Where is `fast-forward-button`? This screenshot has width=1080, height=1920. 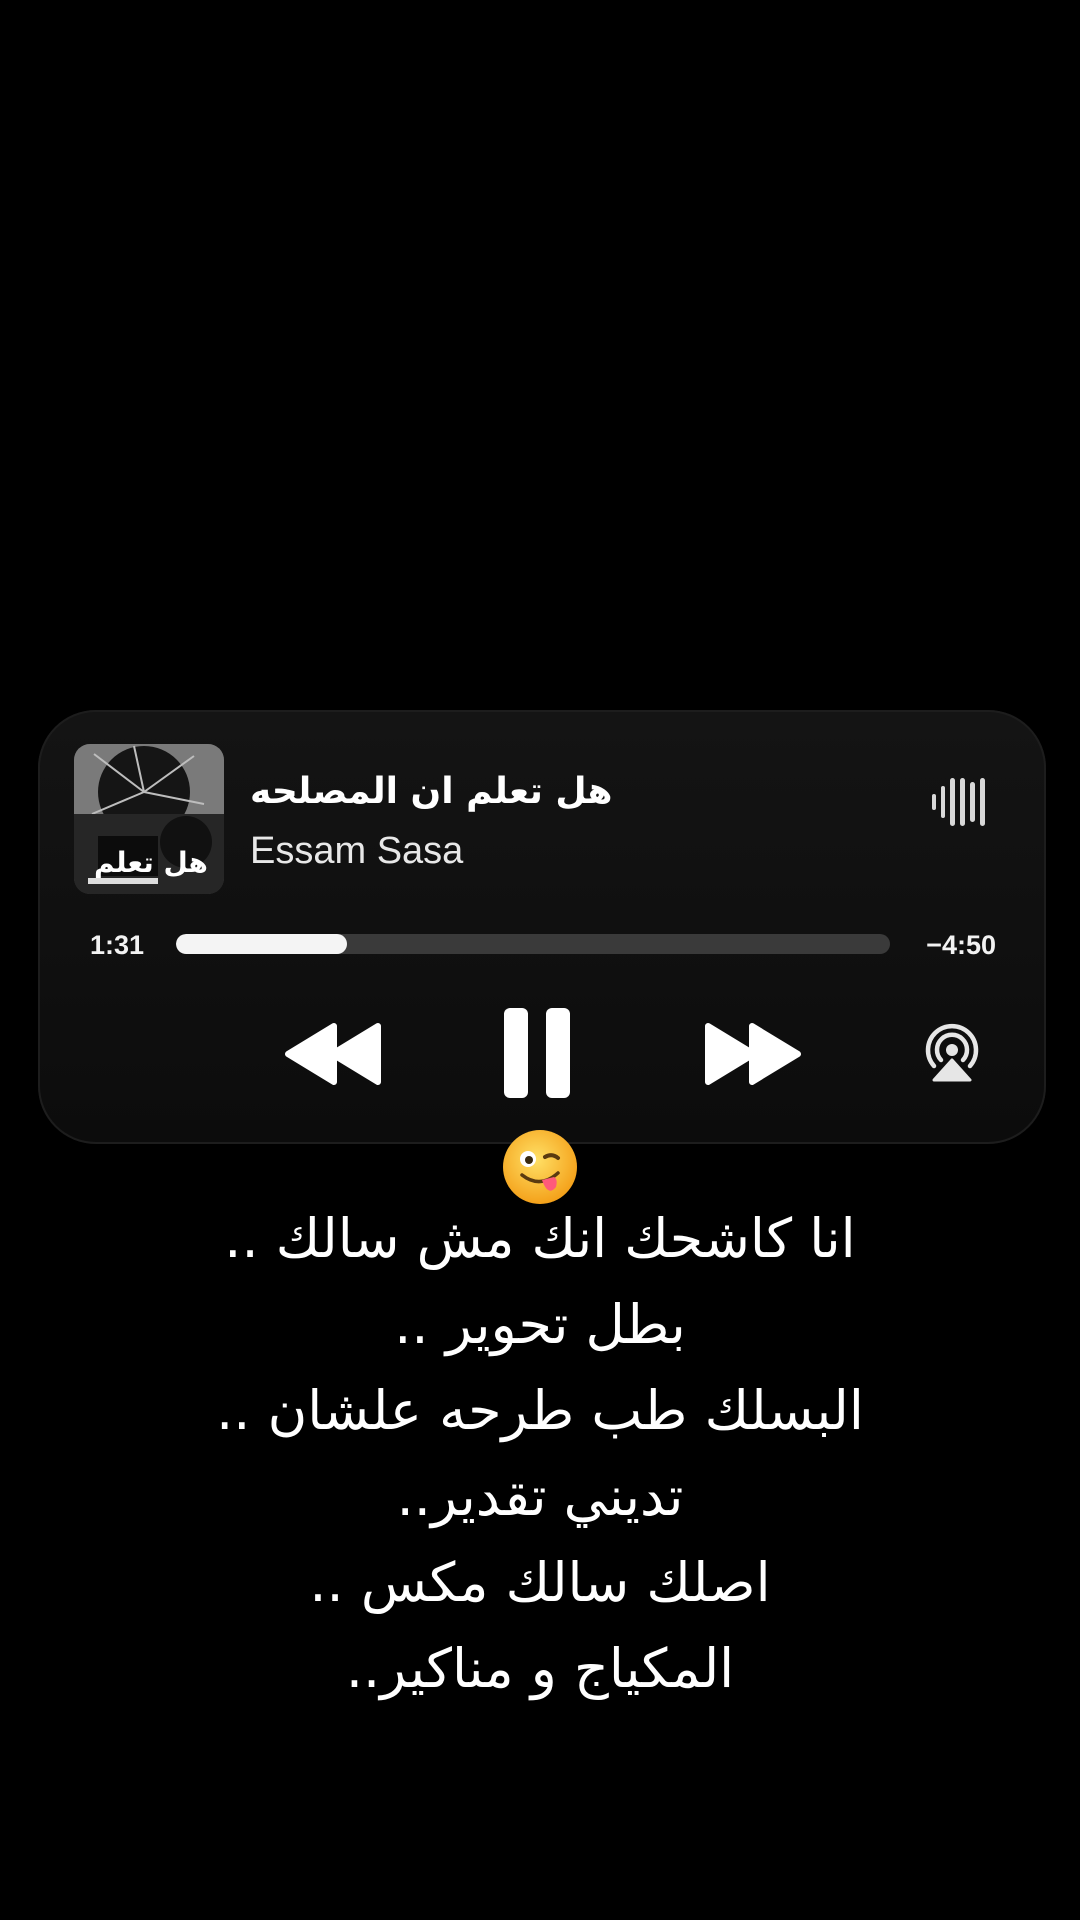 fast-forward-button is located at coordinates (752, 1054).